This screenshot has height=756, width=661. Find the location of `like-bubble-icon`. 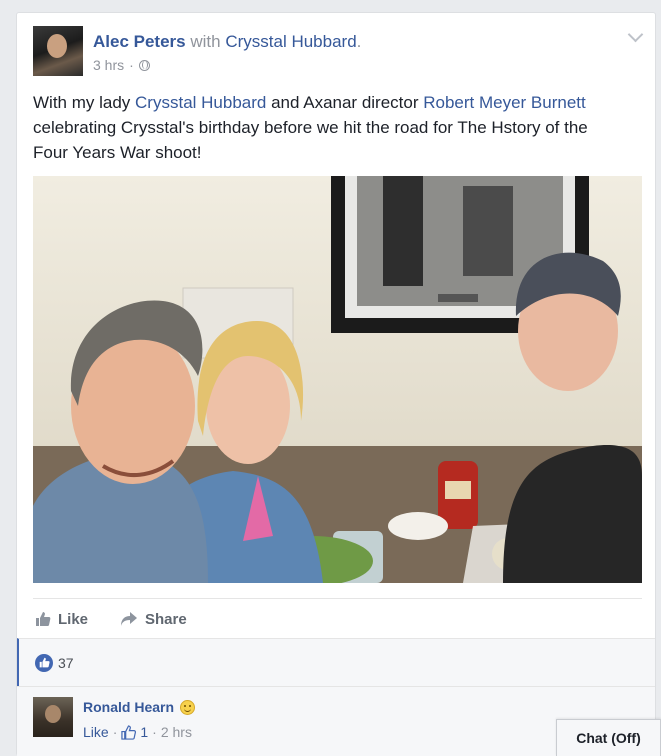

like-bubble-icon is located at coordinates (44, 662).